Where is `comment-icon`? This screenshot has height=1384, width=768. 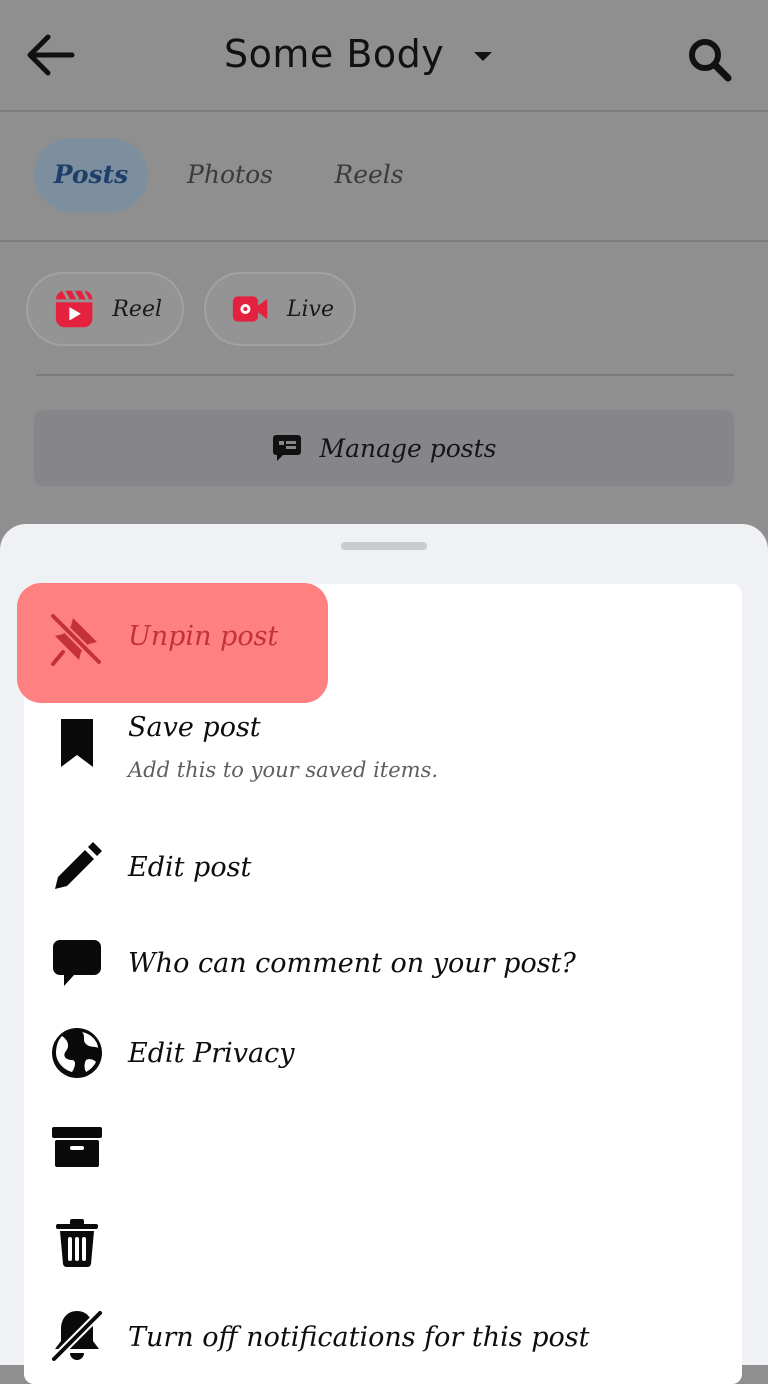 comment-icon is located at coordinates (77, 963).